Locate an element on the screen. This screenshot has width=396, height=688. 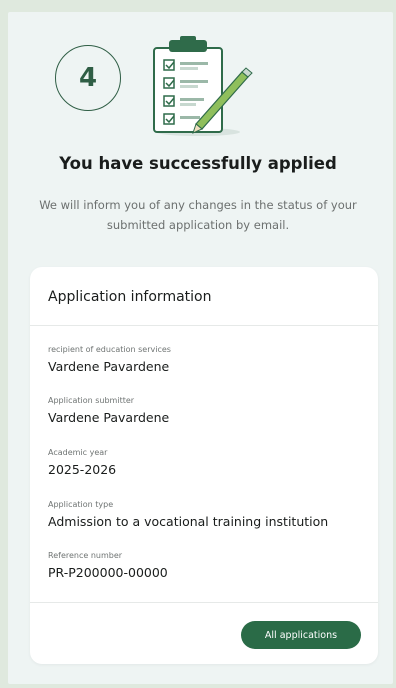
submitter-value: Vardene Pavardene is located at coordinates (109, 417).